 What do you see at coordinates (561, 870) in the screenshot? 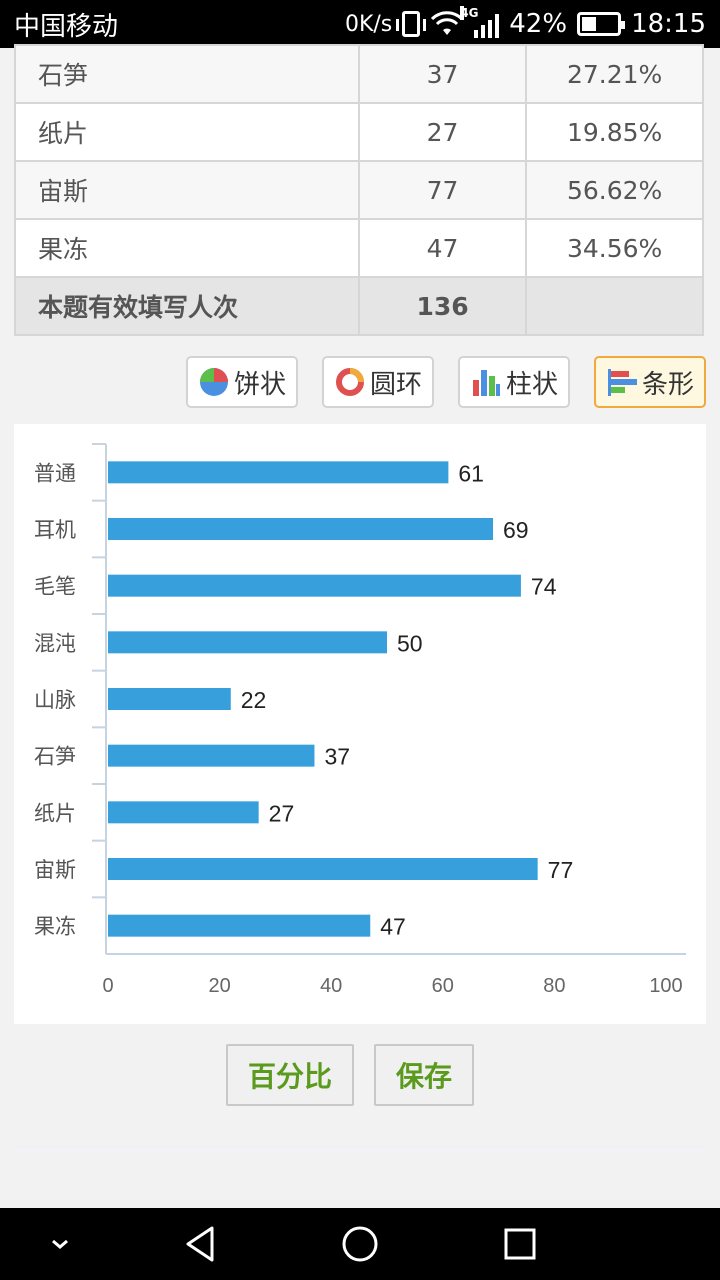
I see `bar-value-label: 77` at bounding box center [561, 870].